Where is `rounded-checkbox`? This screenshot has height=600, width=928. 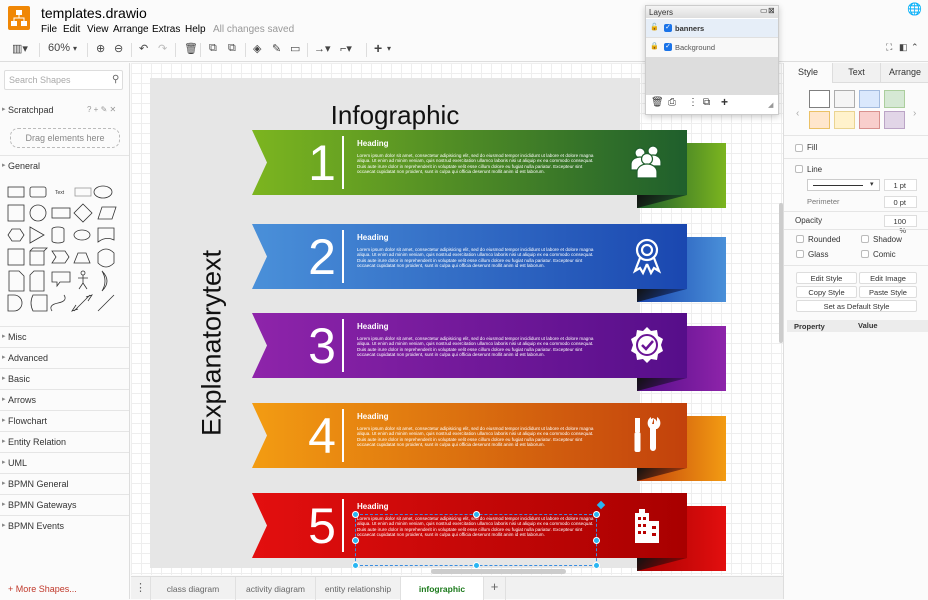 rounded-checkbox is located at coordinates (800, 239).